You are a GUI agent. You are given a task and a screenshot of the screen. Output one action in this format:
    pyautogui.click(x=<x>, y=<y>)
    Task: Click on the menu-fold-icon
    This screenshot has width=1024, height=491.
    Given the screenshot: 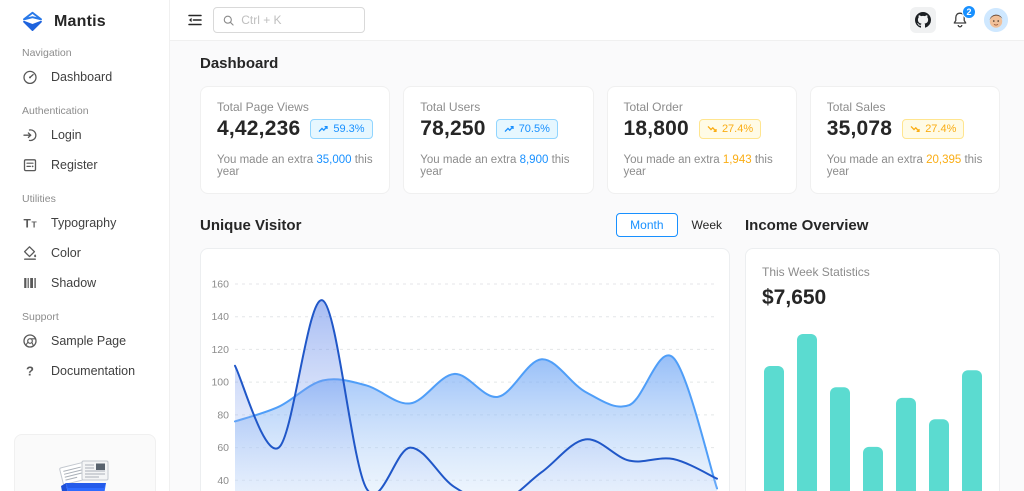 What is the action you would take?
    pyautogui.click(x=195, y=20)
    